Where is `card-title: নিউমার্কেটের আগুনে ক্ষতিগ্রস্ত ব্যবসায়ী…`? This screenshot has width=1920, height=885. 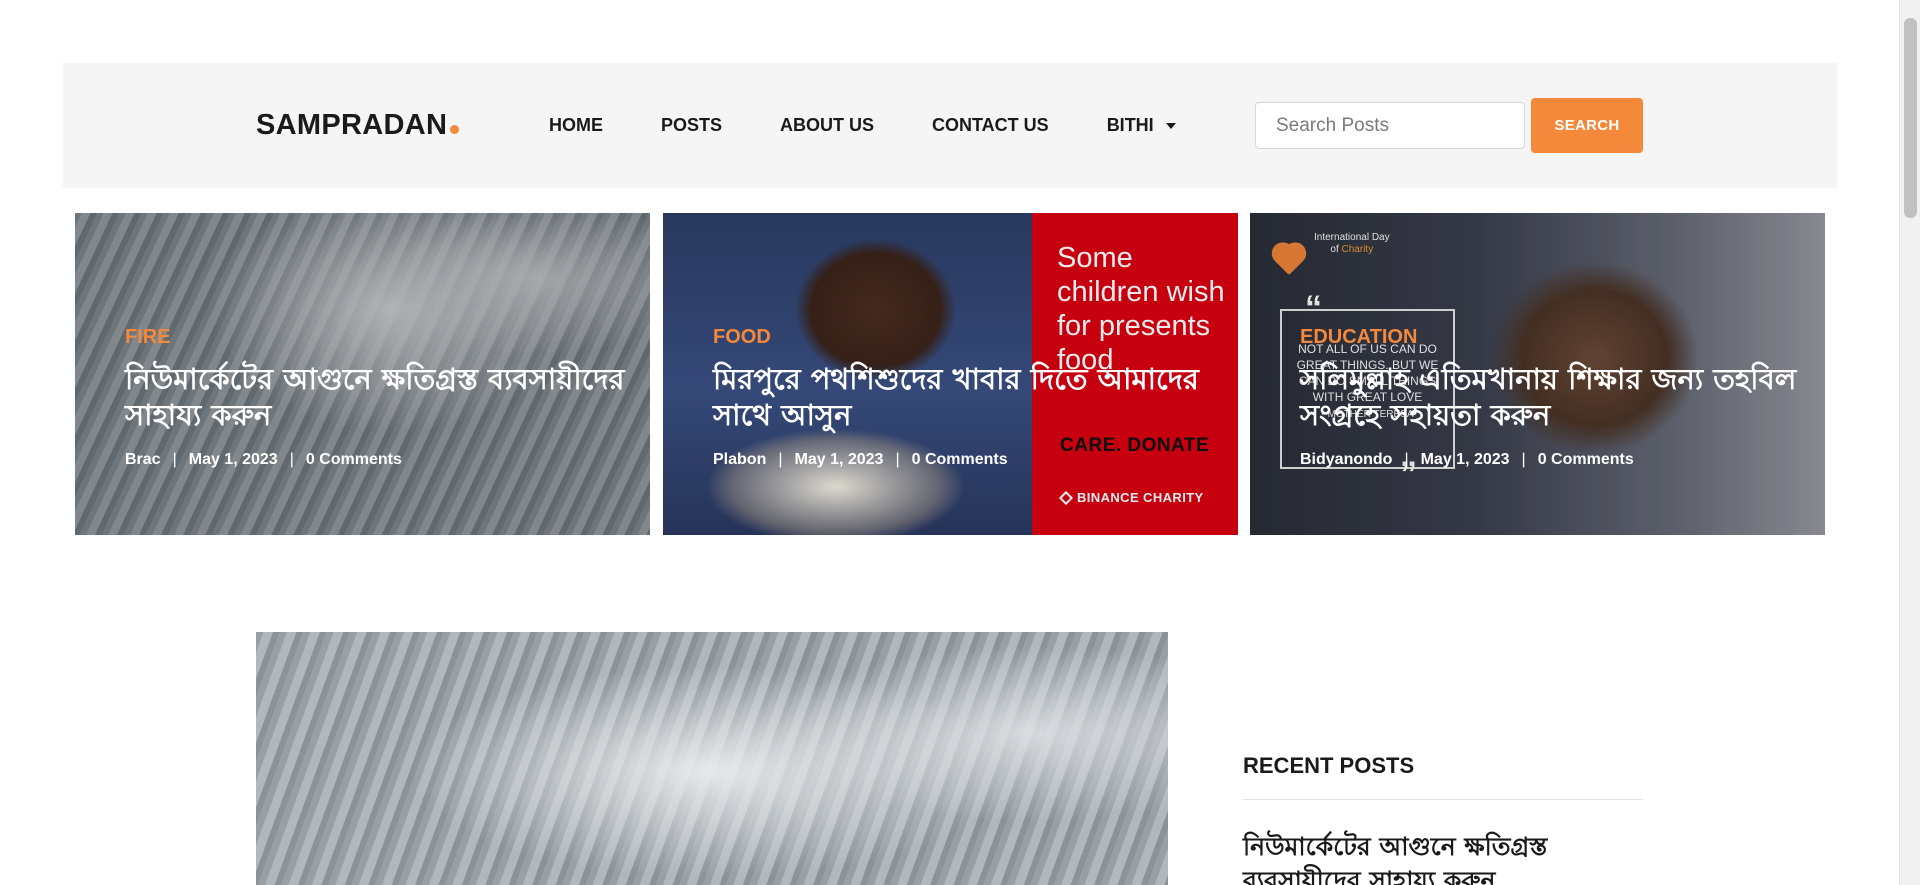 card-title: নিউমার্কেটের আগুনে ক্ষতিগ্রস্ত ব্যবসায়ী… is located at coordinates (375, 397).